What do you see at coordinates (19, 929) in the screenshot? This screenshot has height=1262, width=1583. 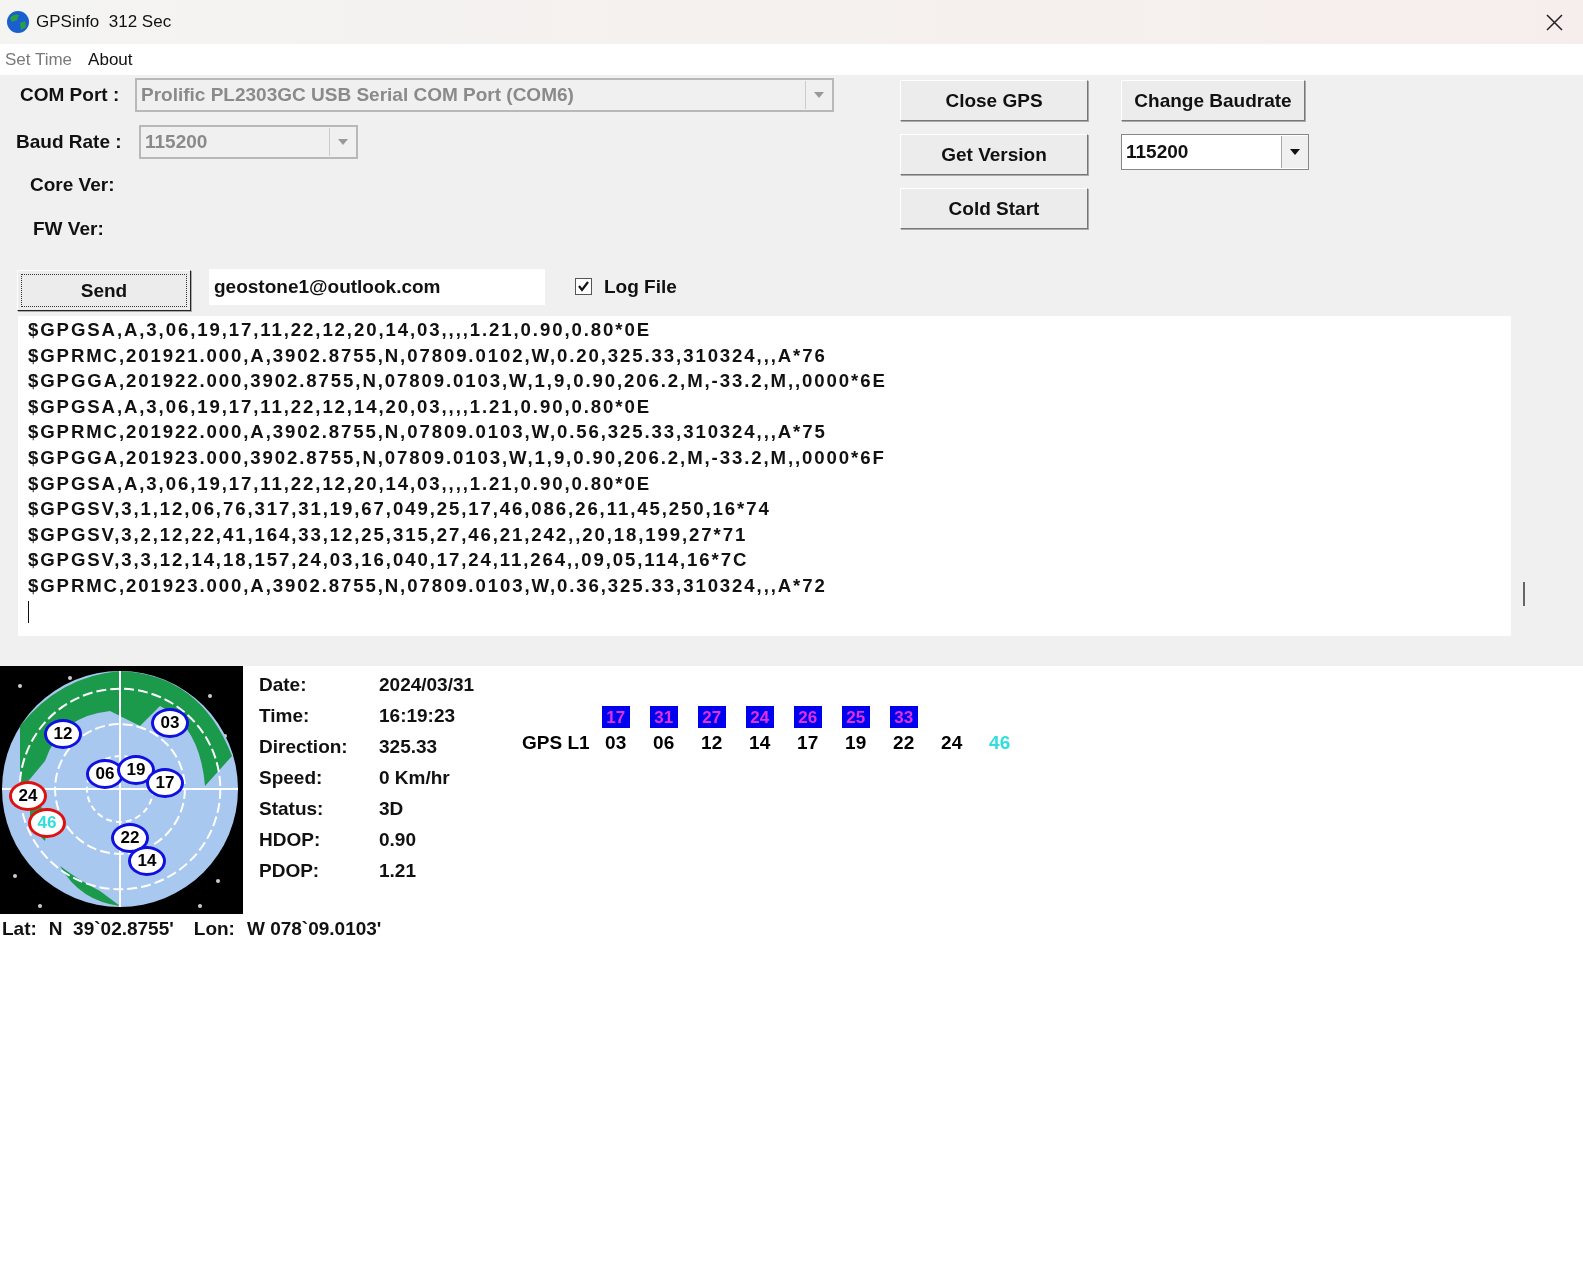 I see `latitude-label: Lat:` at bounding box center [19, 929].